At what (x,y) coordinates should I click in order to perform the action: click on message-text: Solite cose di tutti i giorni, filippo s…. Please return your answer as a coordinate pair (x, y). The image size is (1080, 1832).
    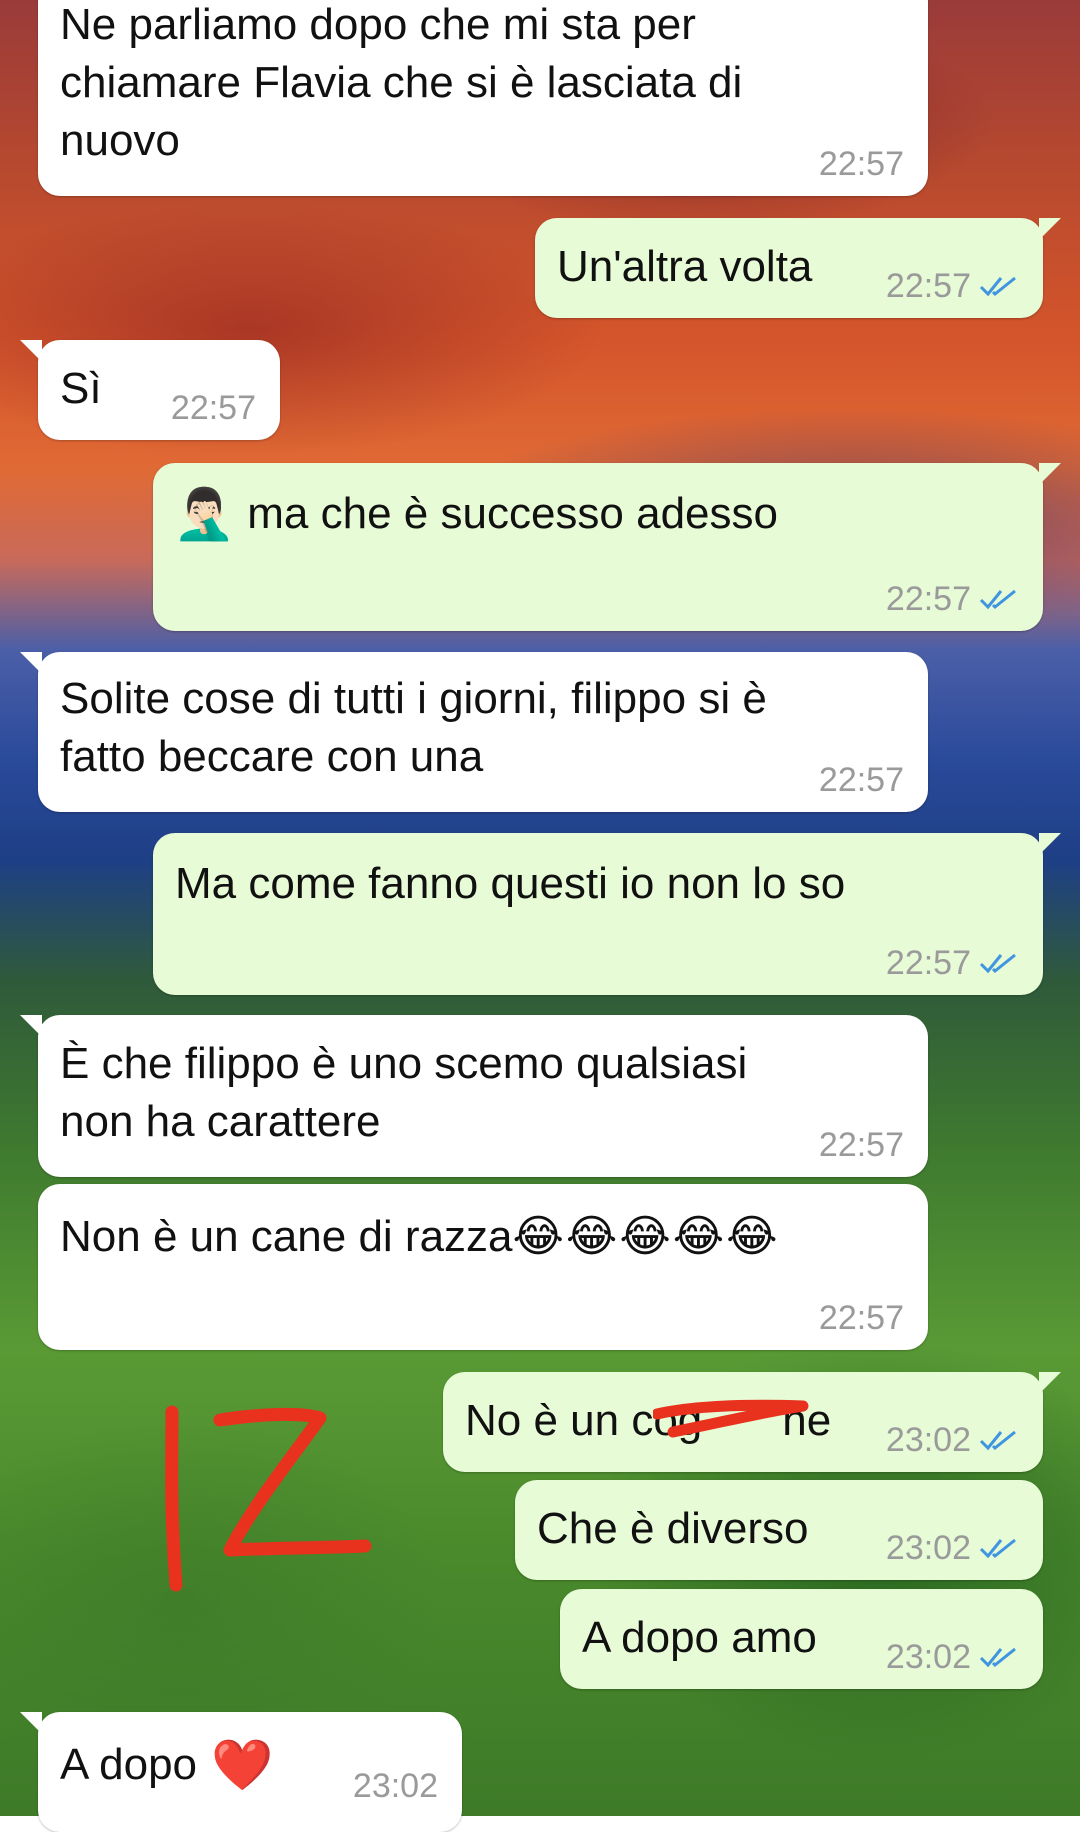
    Looking at the image, I should click on (413, 727).